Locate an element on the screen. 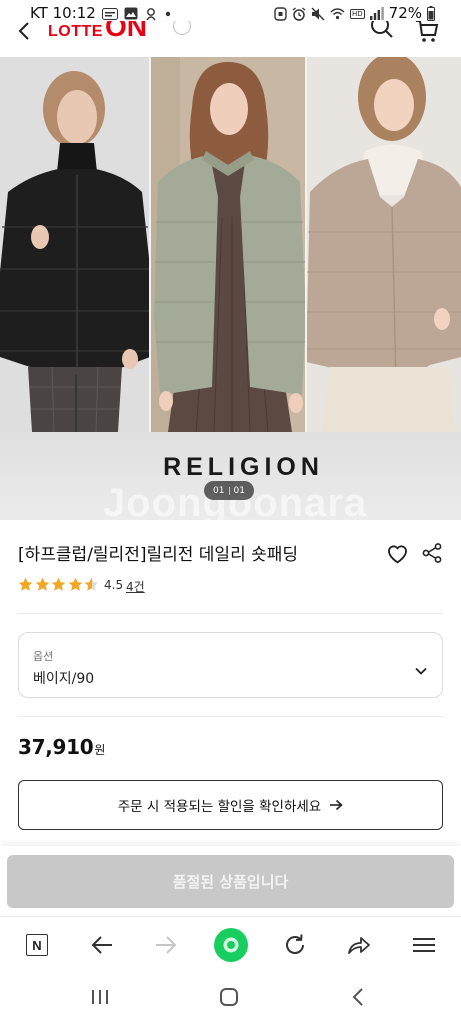 This screenshot has height=1024, width=461. naver-home-icon: N is located at coordinates (37, 945).